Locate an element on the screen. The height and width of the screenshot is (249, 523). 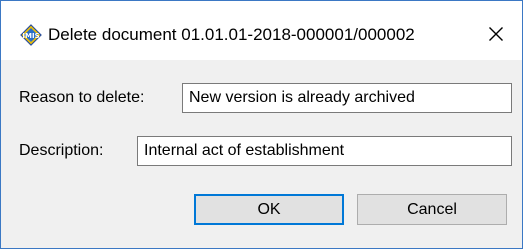
reason-label: Reason to delete: is located at coordinates (82, 97).